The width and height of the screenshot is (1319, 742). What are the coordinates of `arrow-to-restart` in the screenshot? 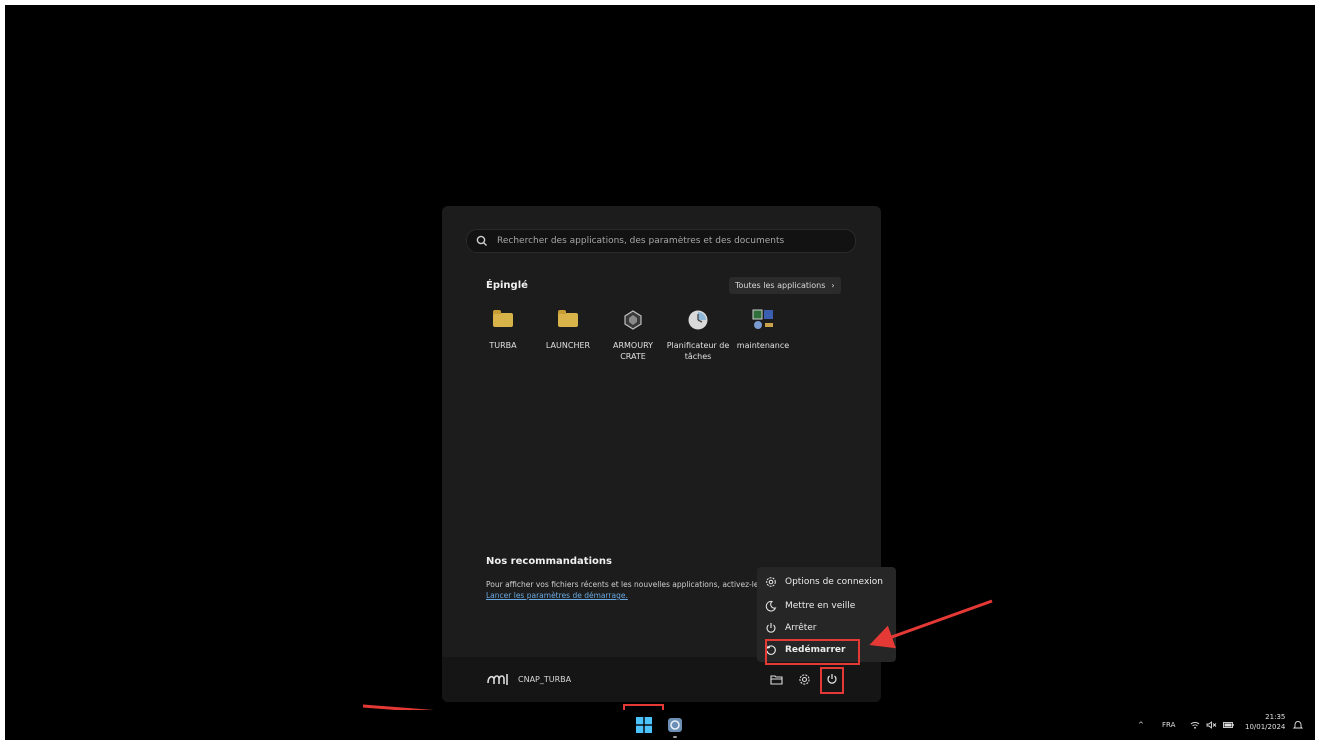 It's located at (931, 624).